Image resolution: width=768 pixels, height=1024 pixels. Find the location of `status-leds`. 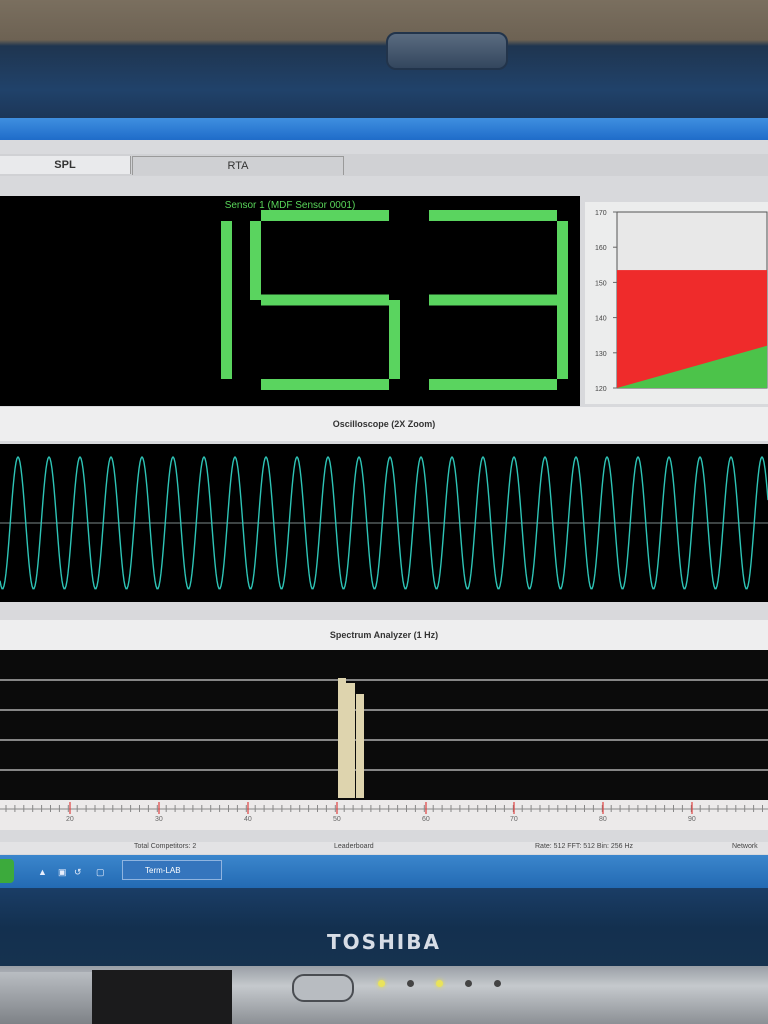

status-leds is located at coordinates (439, 983).